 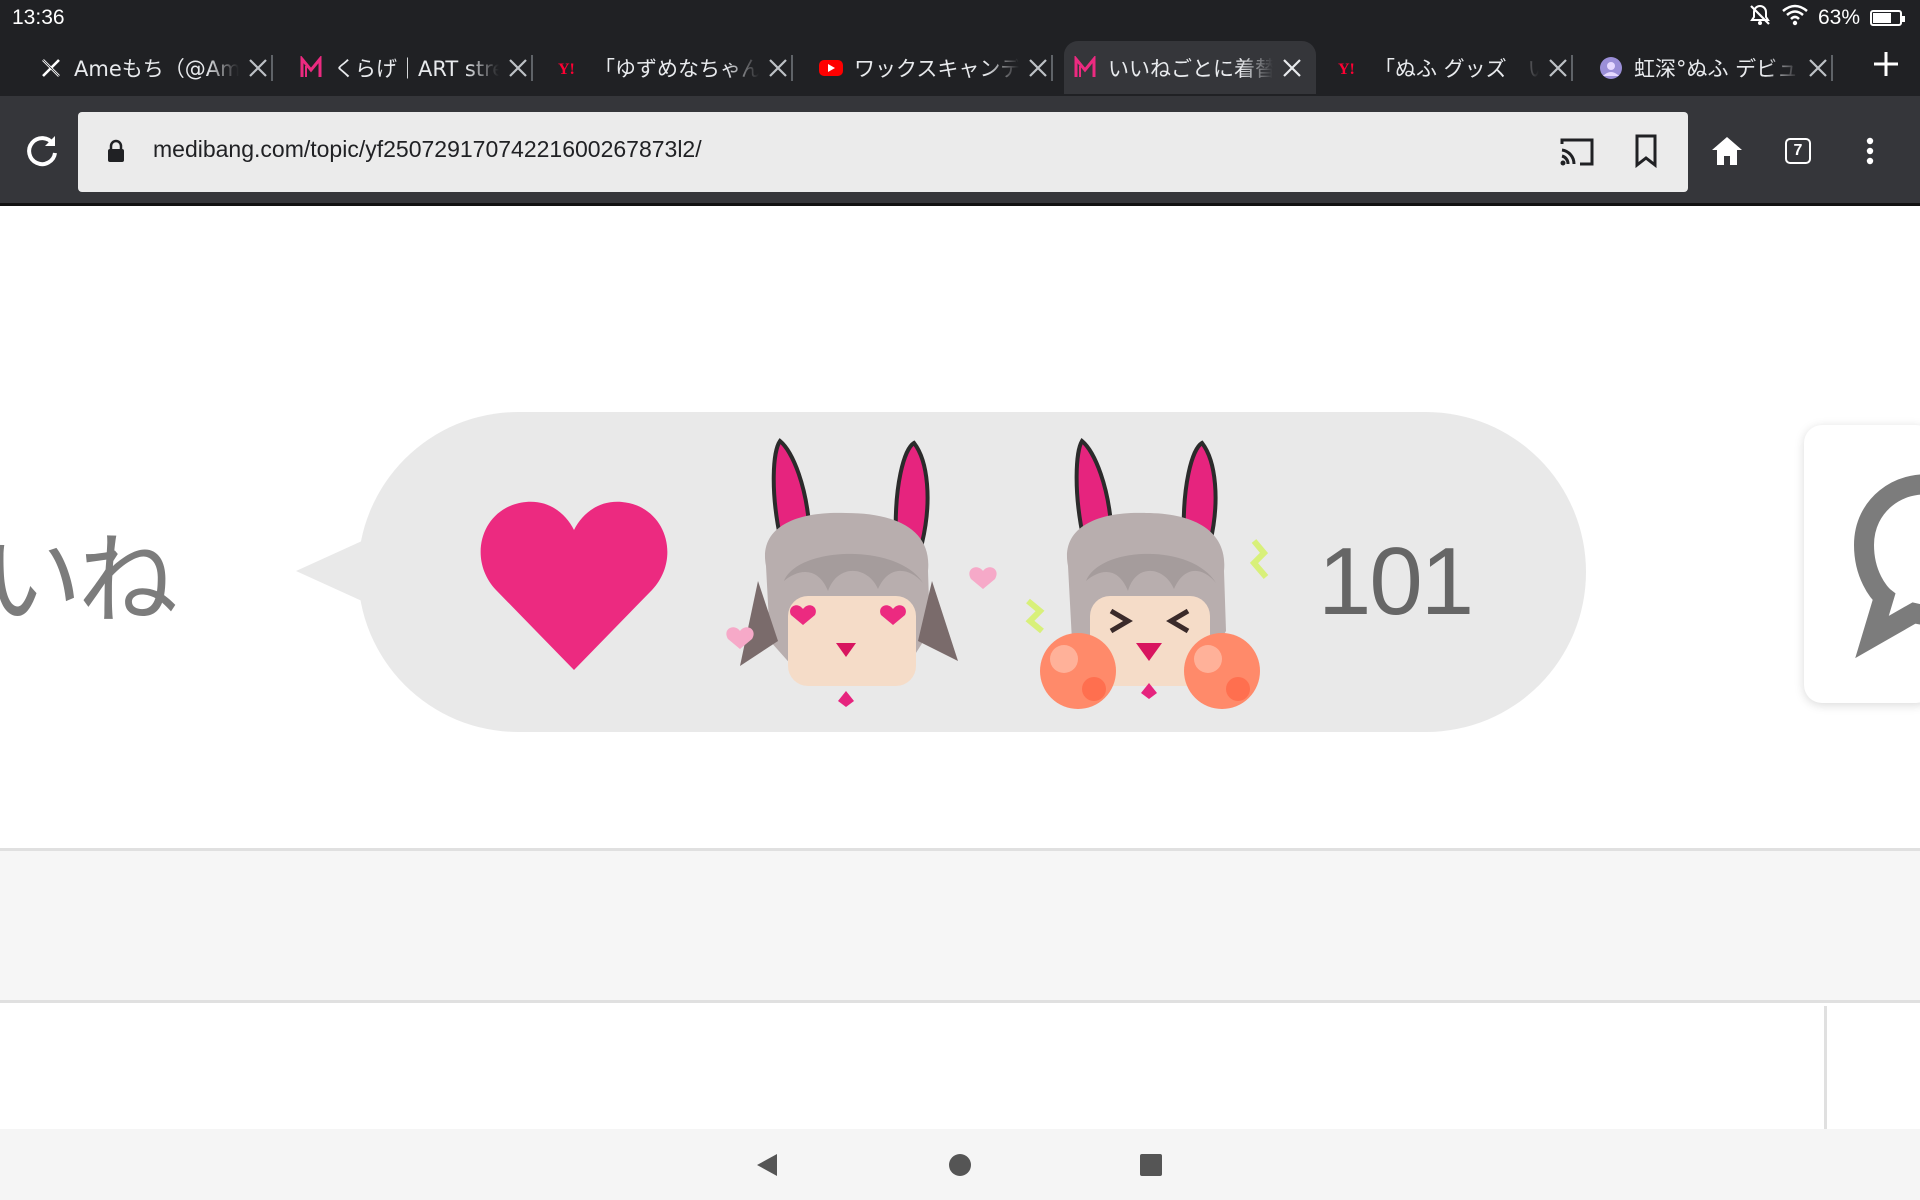 I want to click on youtube-icon, so click(x=831, y=68).